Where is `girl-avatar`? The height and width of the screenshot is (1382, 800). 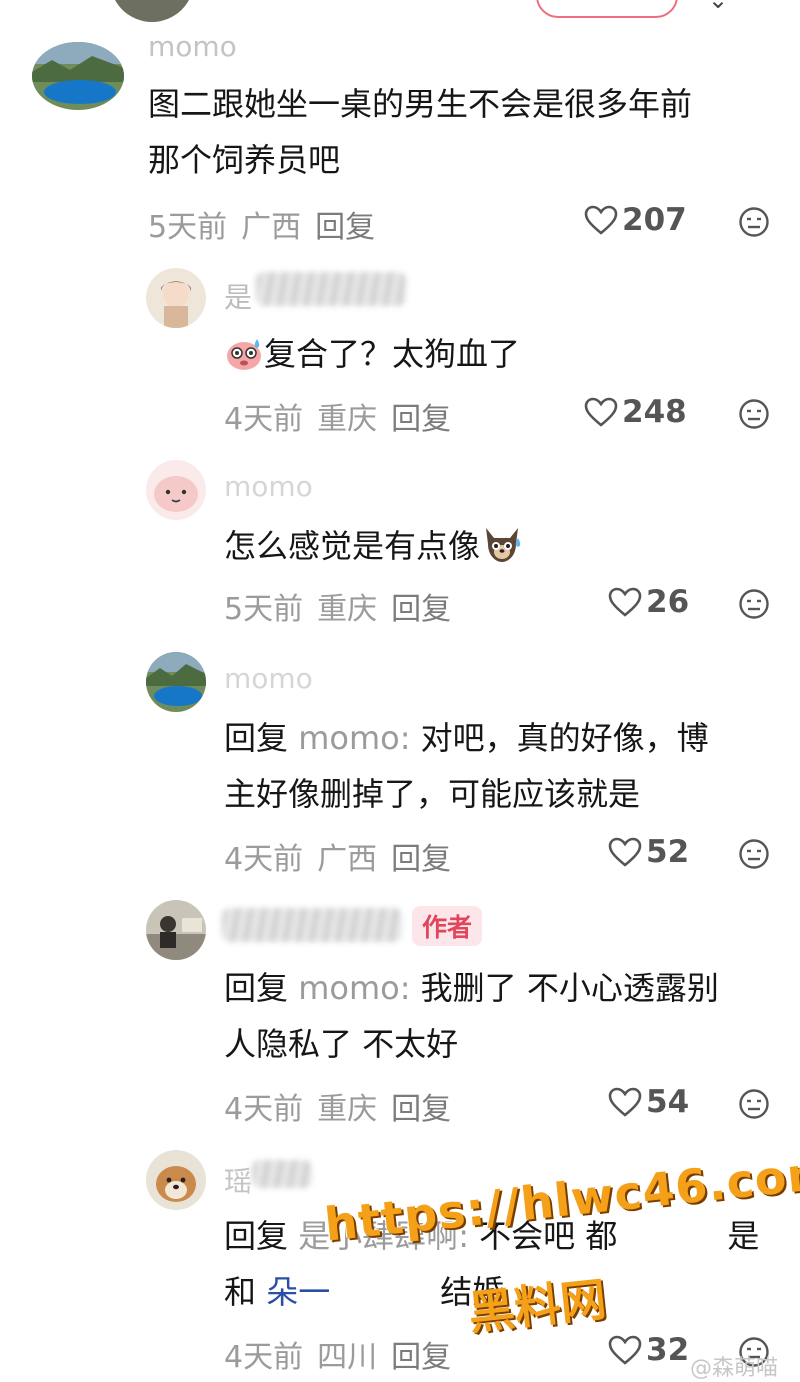
girl-avatar is located at coordinates (176, 298).